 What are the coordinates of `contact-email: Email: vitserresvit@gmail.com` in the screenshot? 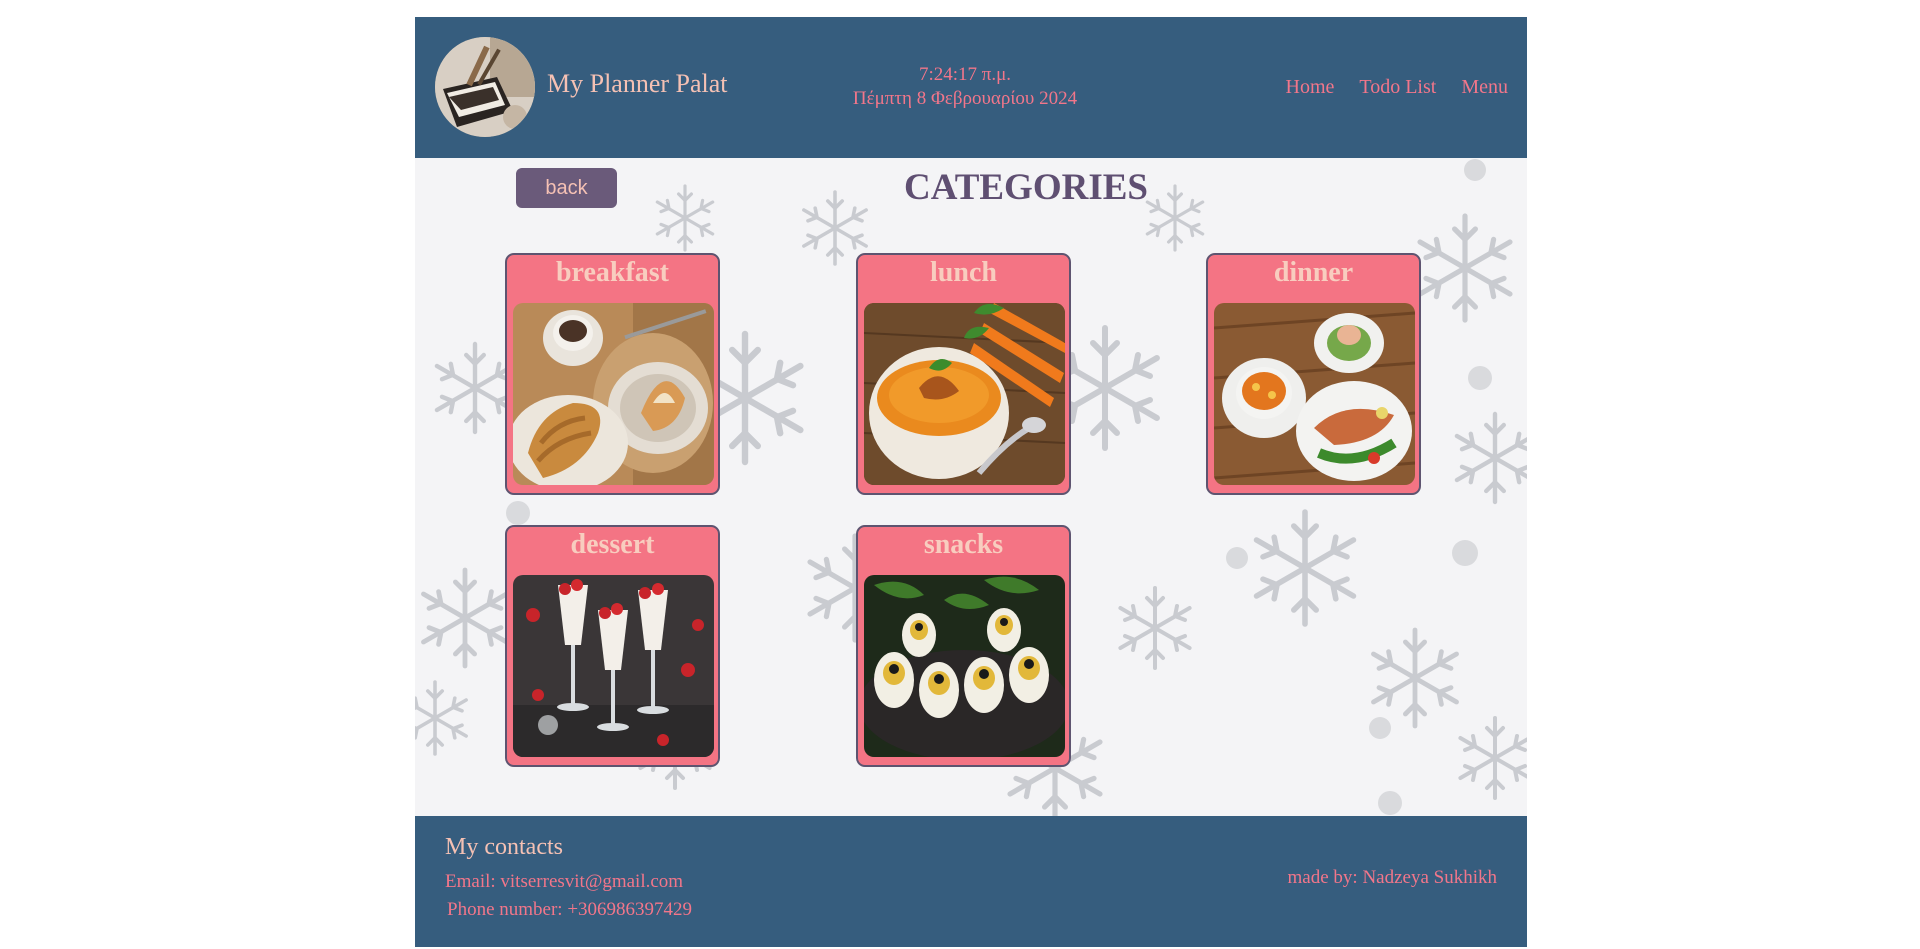 It's located at (564, 881).